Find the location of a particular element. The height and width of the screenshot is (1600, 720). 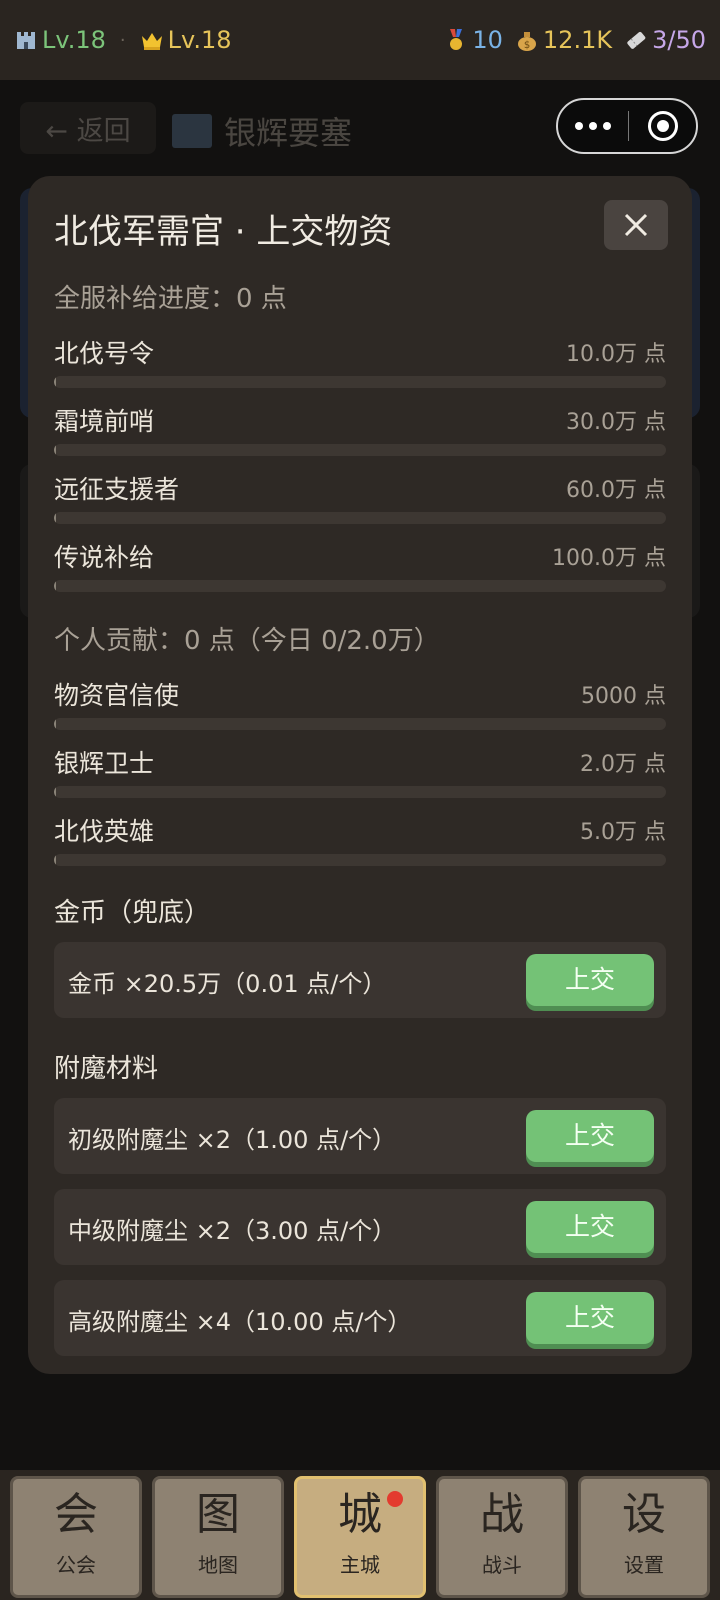

milestone-value: 10.0万 点 is located at coordinates (616, 354).